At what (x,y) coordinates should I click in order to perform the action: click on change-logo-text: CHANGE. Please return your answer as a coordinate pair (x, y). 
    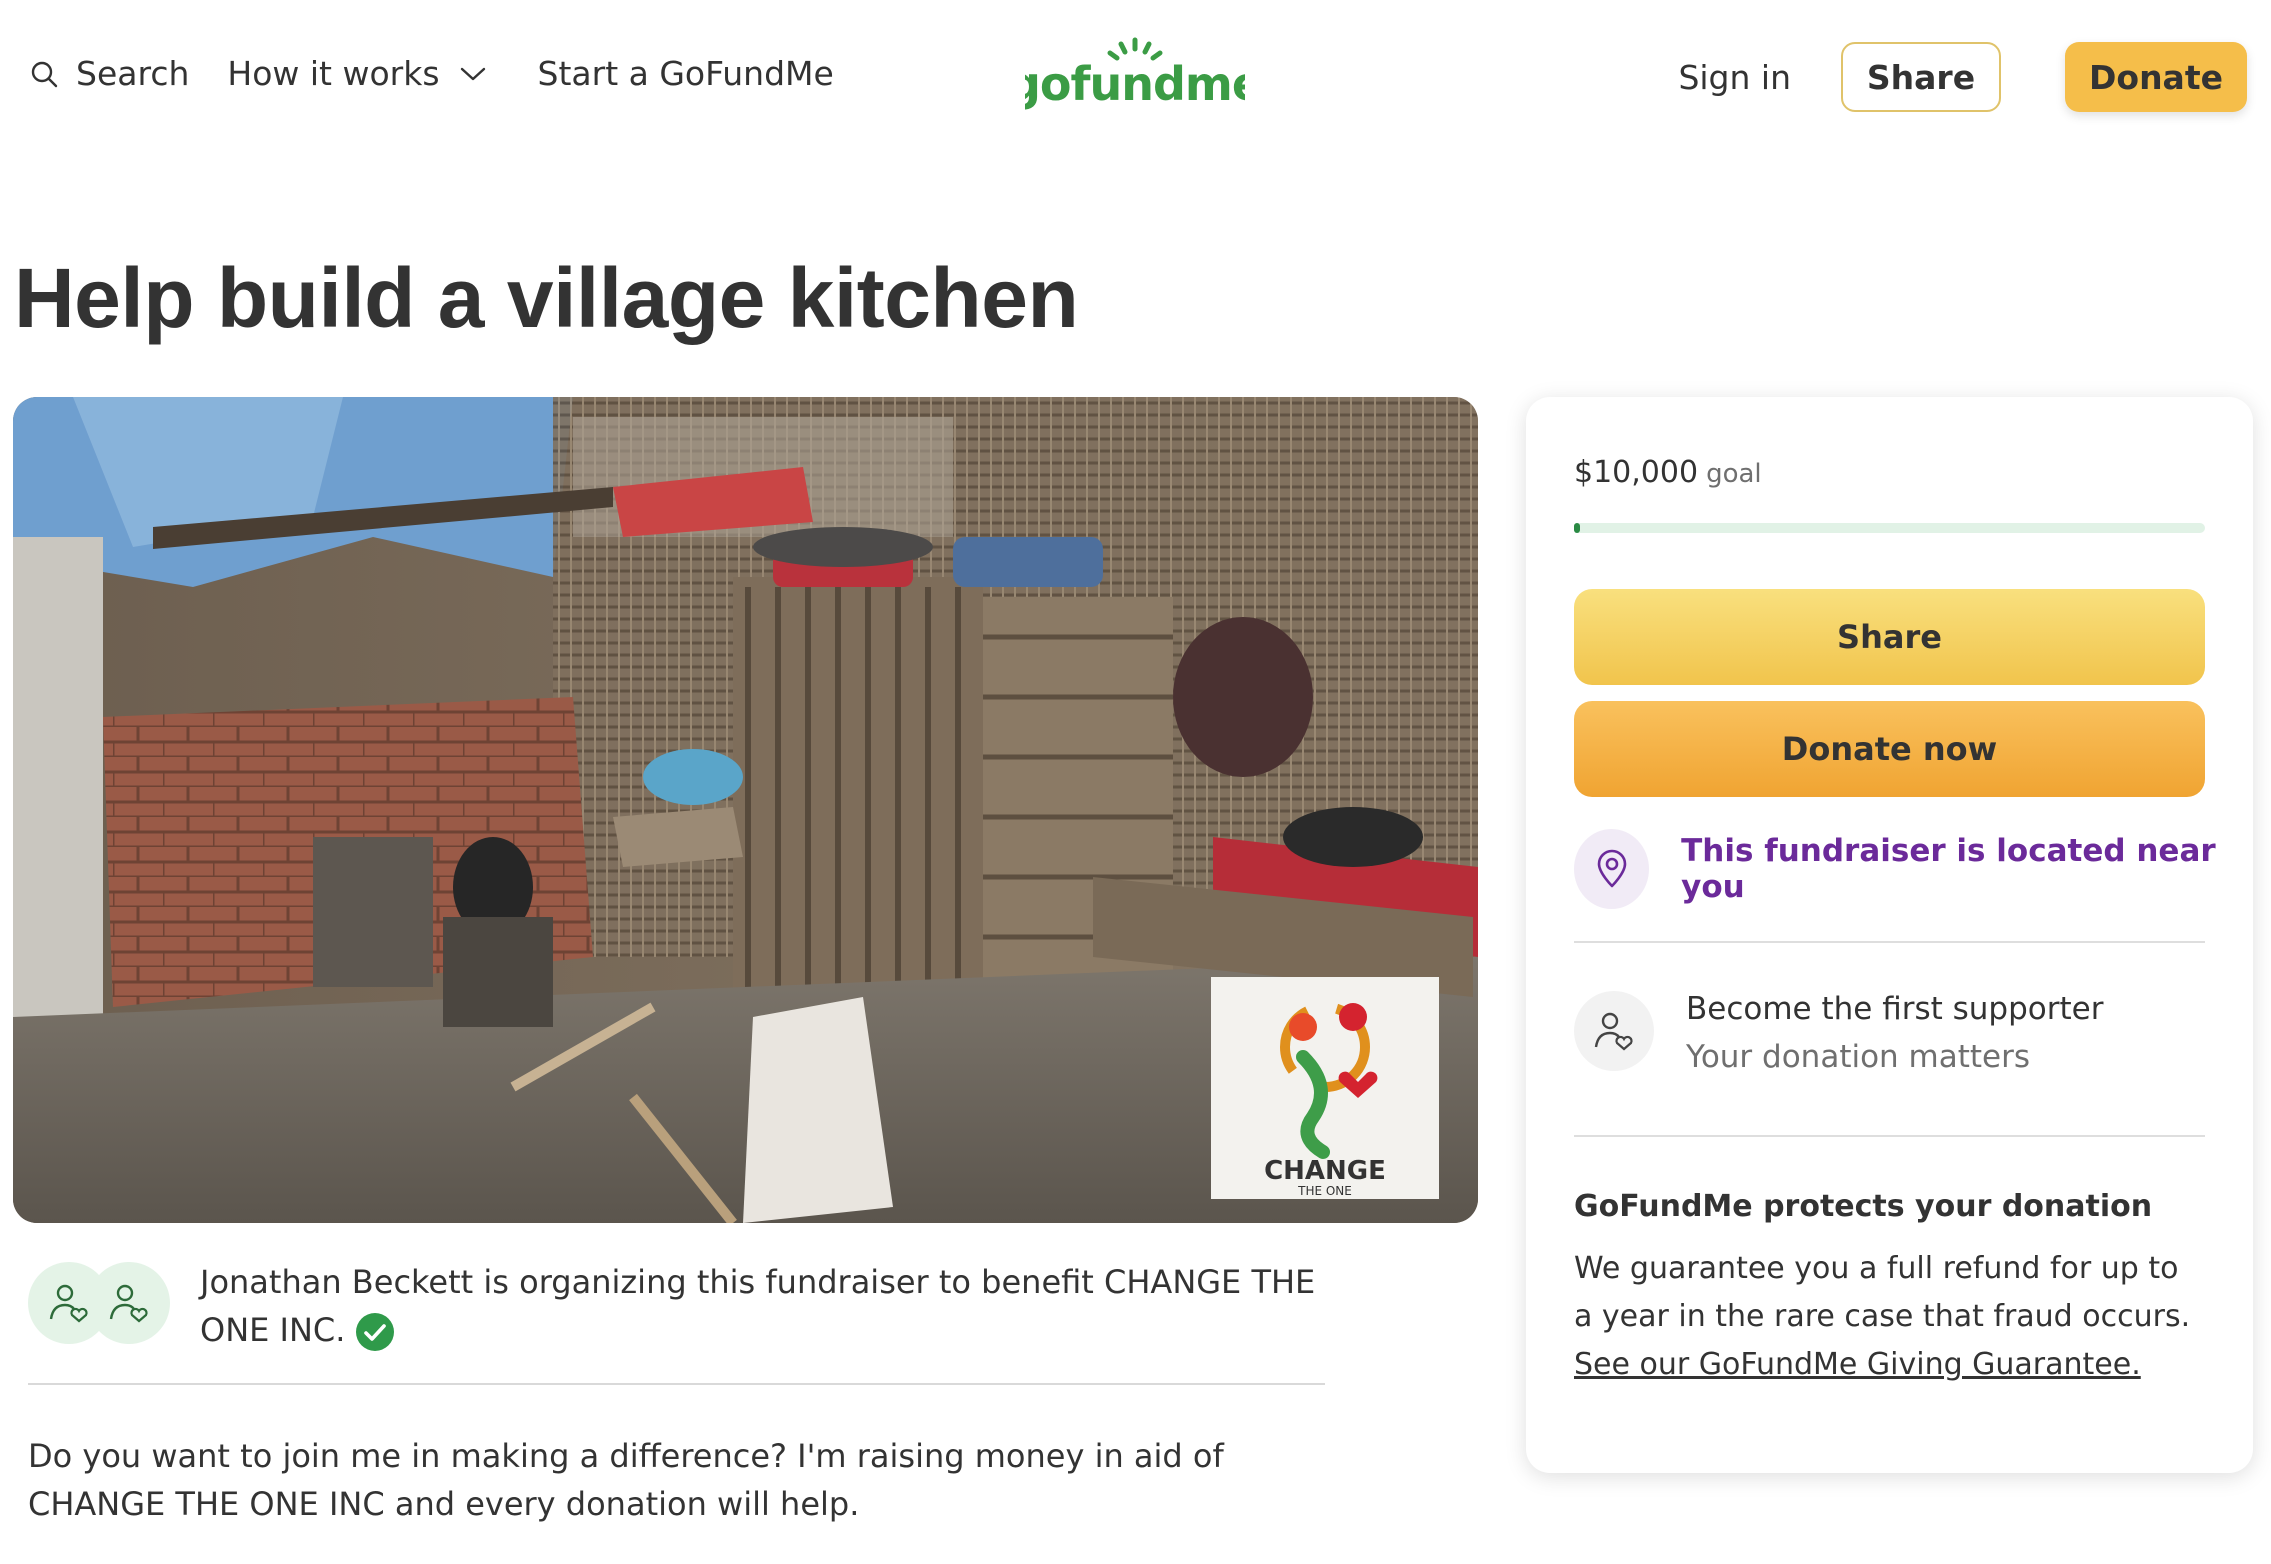
    Looking at the image, I should click on (1325, 1171).